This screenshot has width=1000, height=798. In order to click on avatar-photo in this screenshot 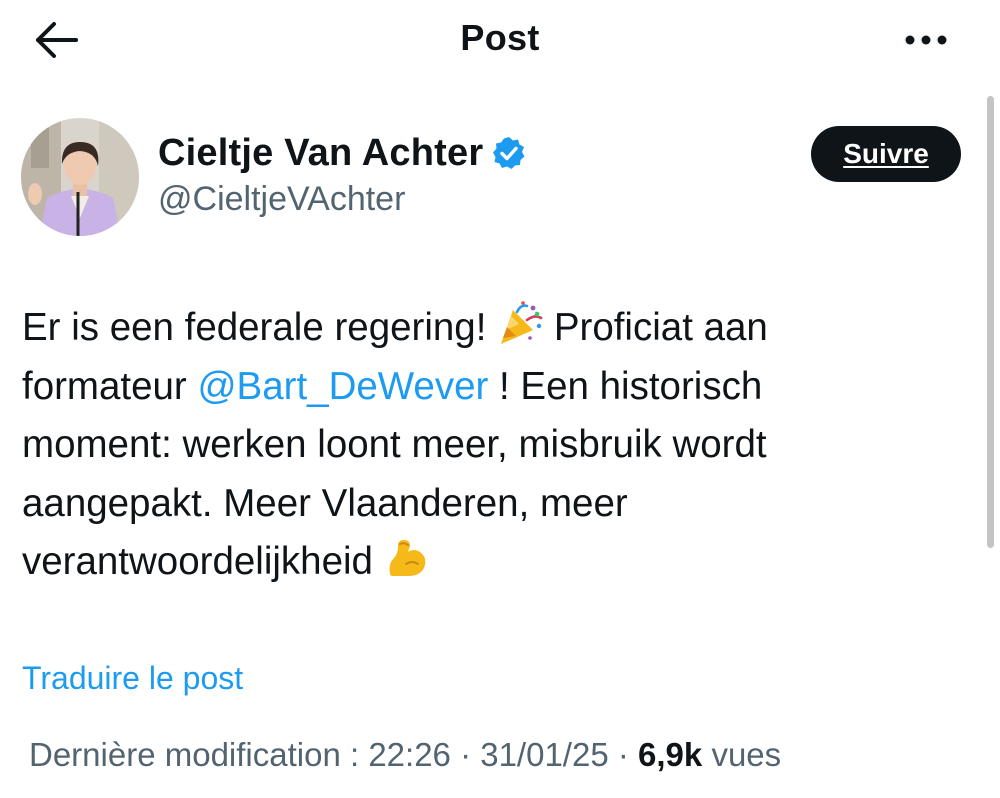, I will do `click(80, 177)`.